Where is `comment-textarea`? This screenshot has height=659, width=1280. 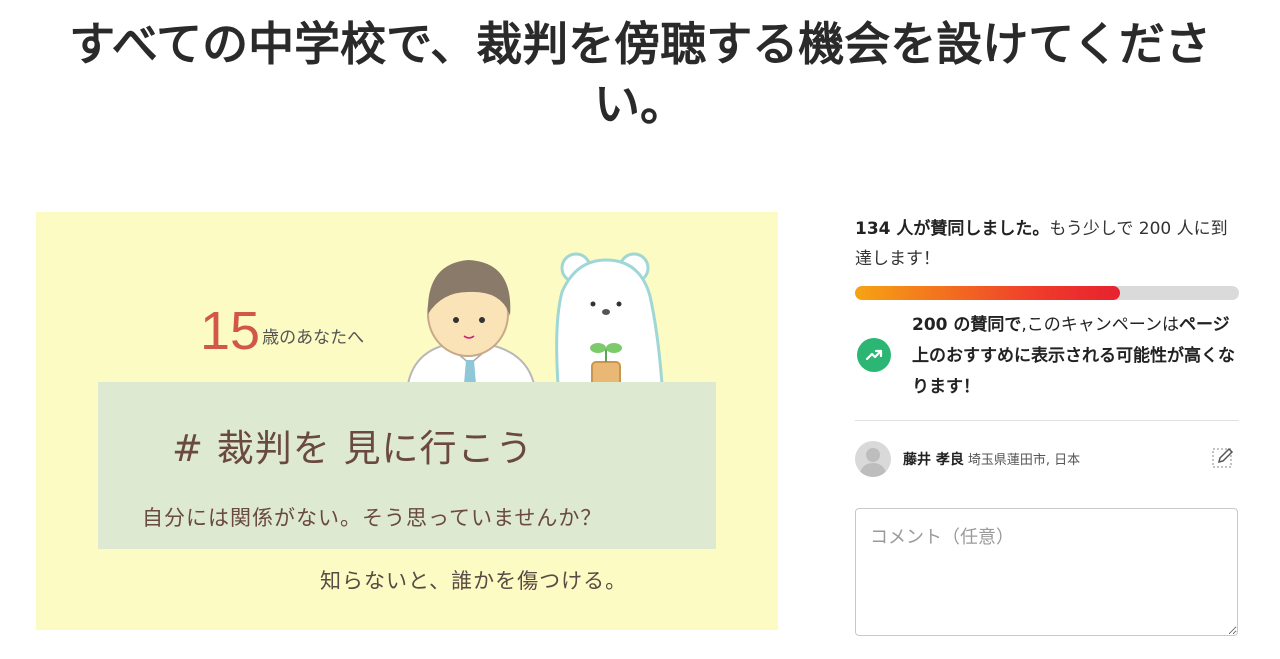
comment-textarea is located at coordinates (1046, 572).